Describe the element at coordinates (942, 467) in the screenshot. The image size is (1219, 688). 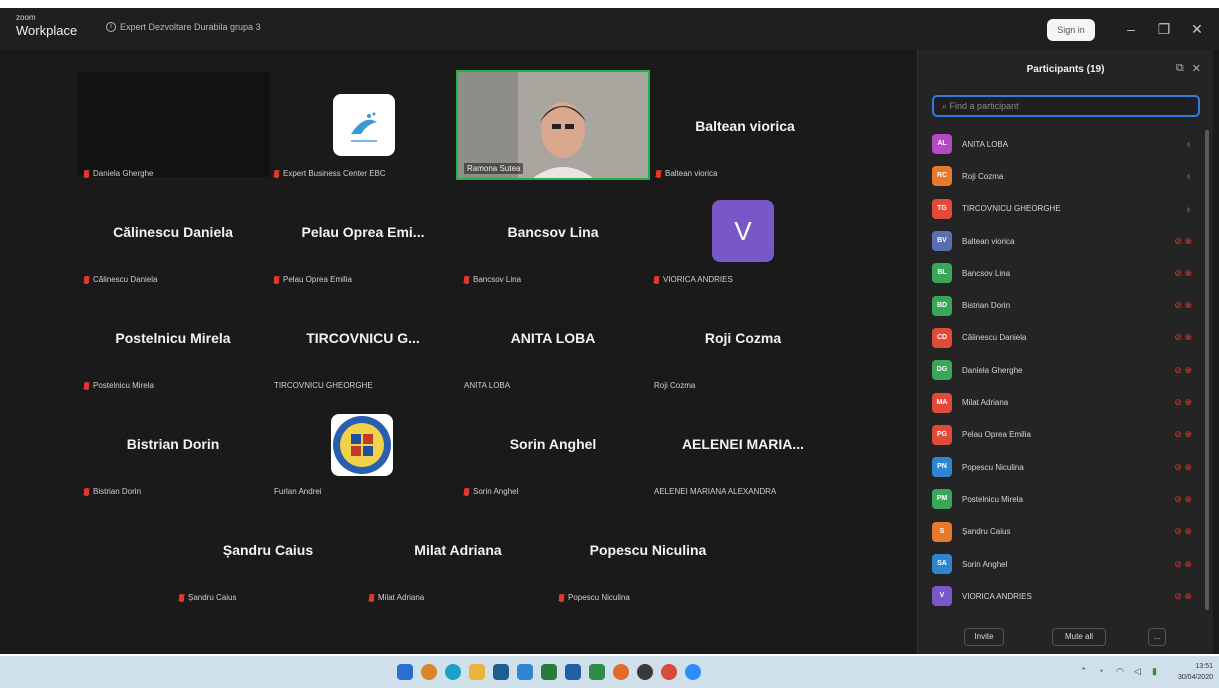
I see `avatar: PN` at that location.